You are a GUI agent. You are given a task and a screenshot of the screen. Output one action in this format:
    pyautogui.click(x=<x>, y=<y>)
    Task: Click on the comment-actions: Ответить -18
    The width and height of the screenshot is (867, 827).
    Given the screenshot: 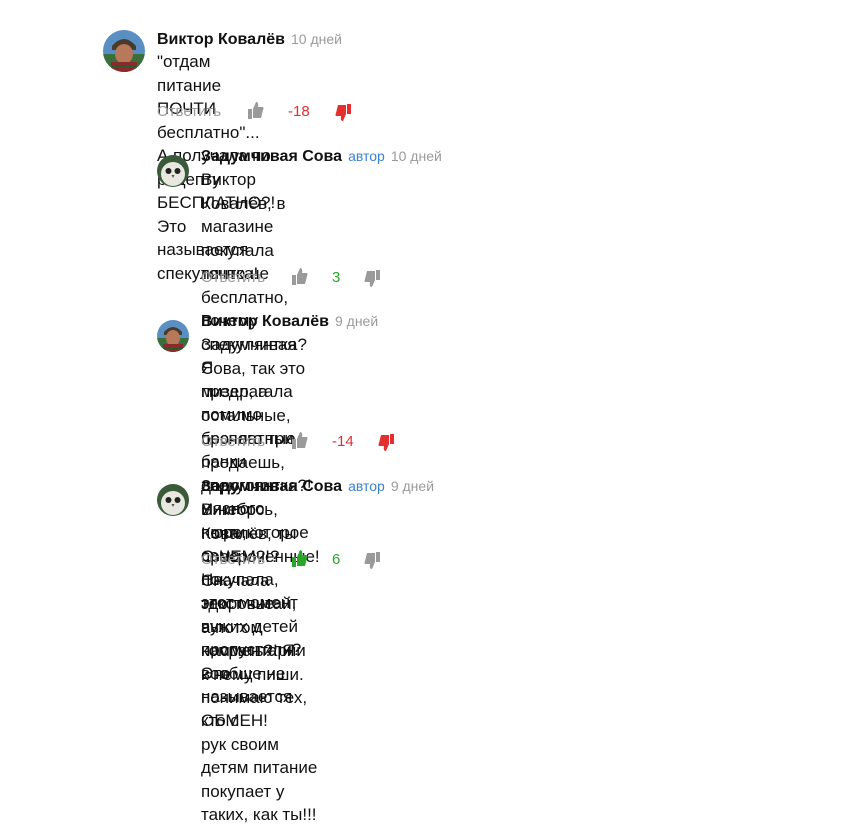 What is the action you would take?
    pyautogui.click(x=267, y=112)
    